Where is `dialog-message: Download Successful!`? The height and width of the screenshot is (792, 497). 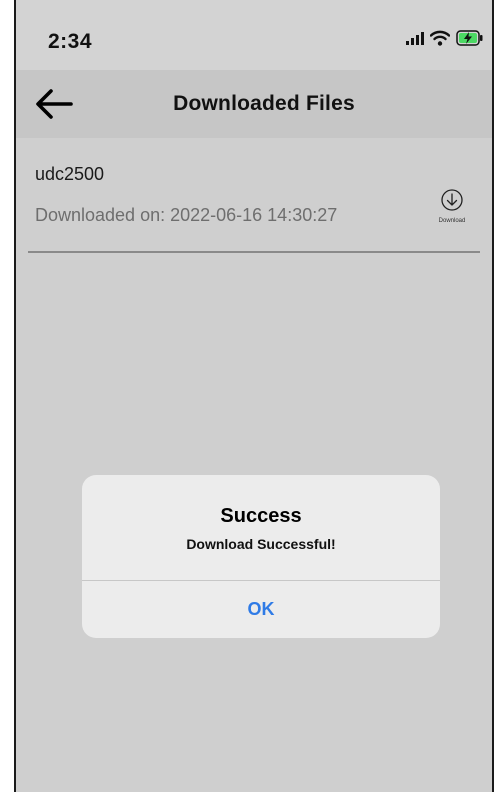 dialog-message: Download Successful! is located at coordinates (261, 544).